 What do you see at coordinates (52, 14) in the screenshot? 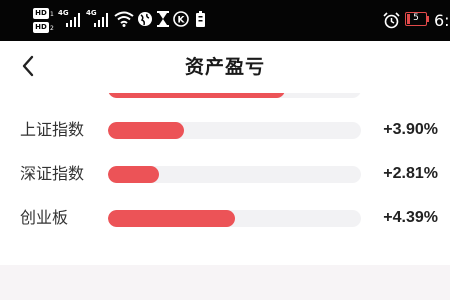
I see `hd-badge-1-sub: 1` at bounding box center [52, 14].